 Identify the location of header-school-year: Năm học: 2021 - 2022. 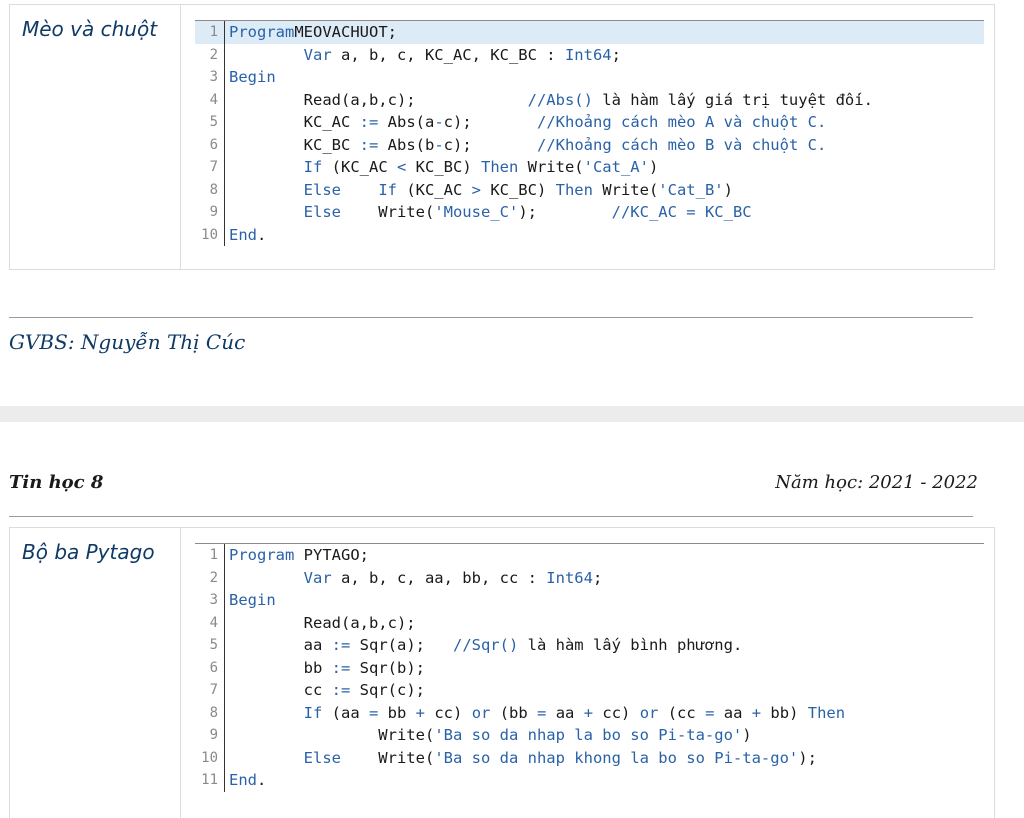
(876, 482).